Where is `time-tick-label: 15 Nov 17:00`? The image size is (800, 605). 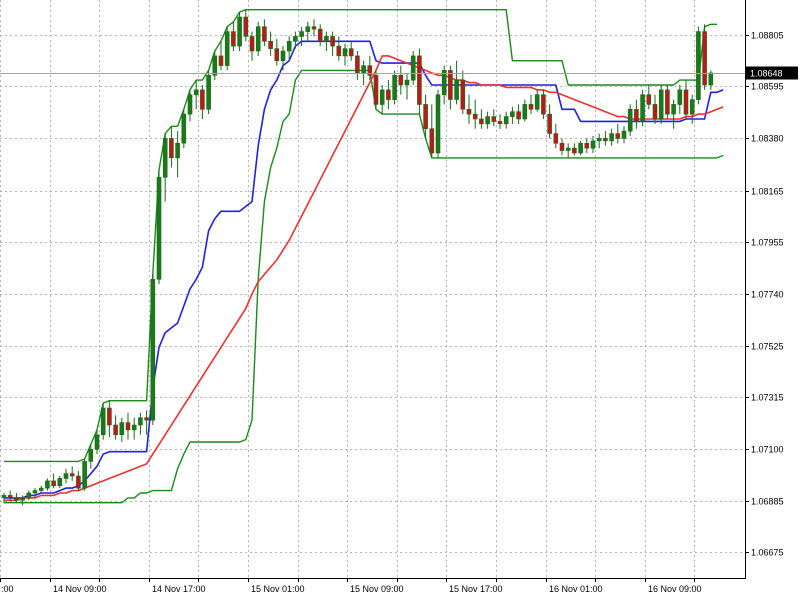 time-tick-label: 15 Nov 17:00 is located at coordinates (476, 589).